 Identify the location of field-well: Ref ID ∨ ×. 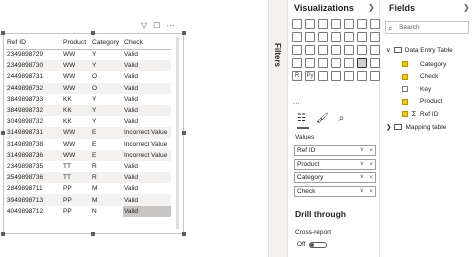
(335, 150).